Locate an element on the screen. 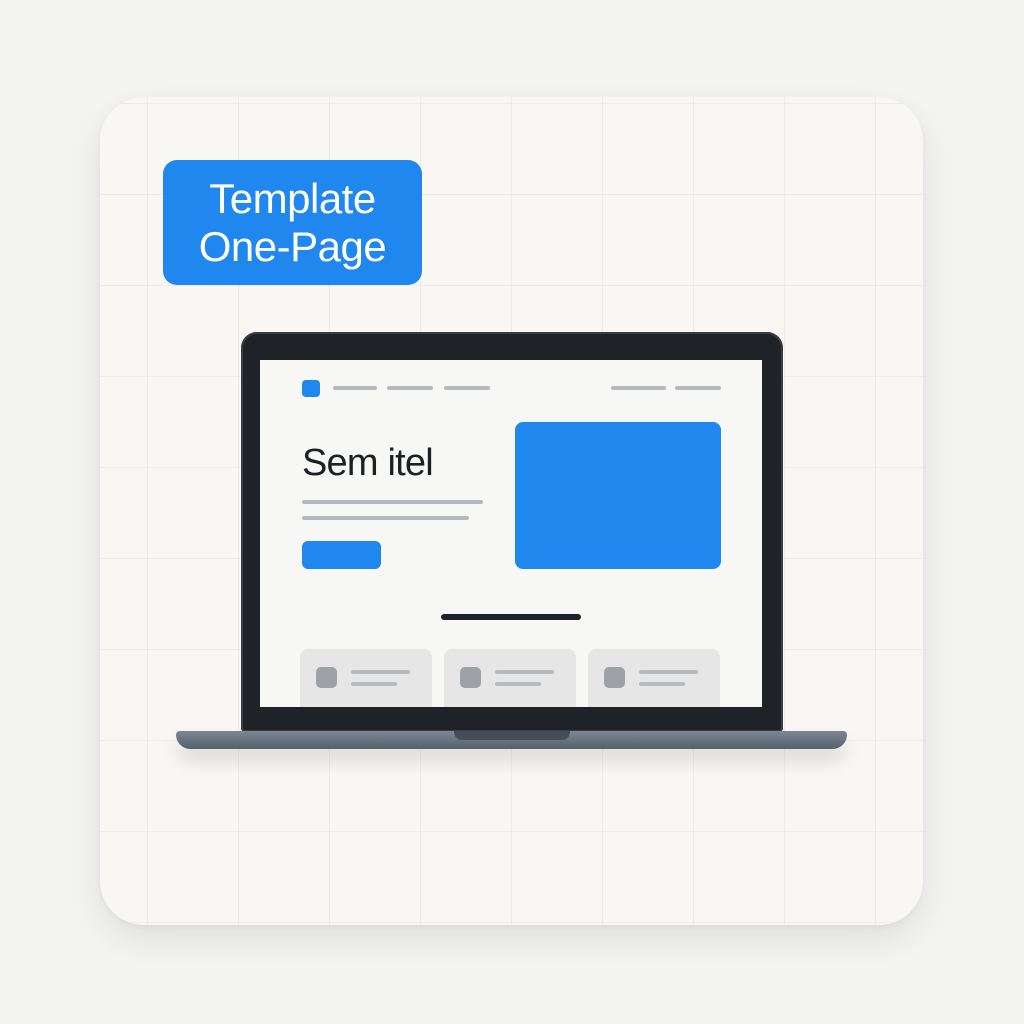  mock-hero-image is located at coordinates (618, 495).